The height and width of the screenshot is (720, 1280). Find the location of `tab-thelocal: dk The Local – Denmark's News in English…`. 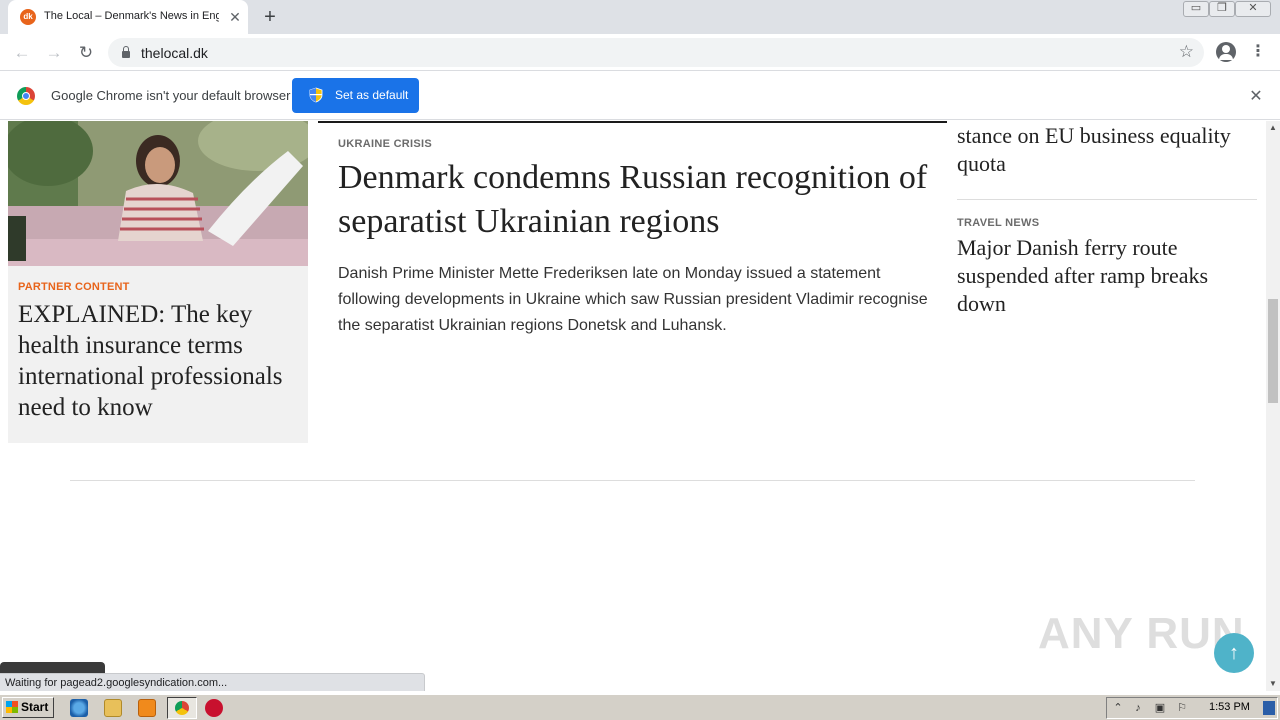

tab-thelocal: dk The Local – Denmark's News in English… is located at coordinates (128, 17).